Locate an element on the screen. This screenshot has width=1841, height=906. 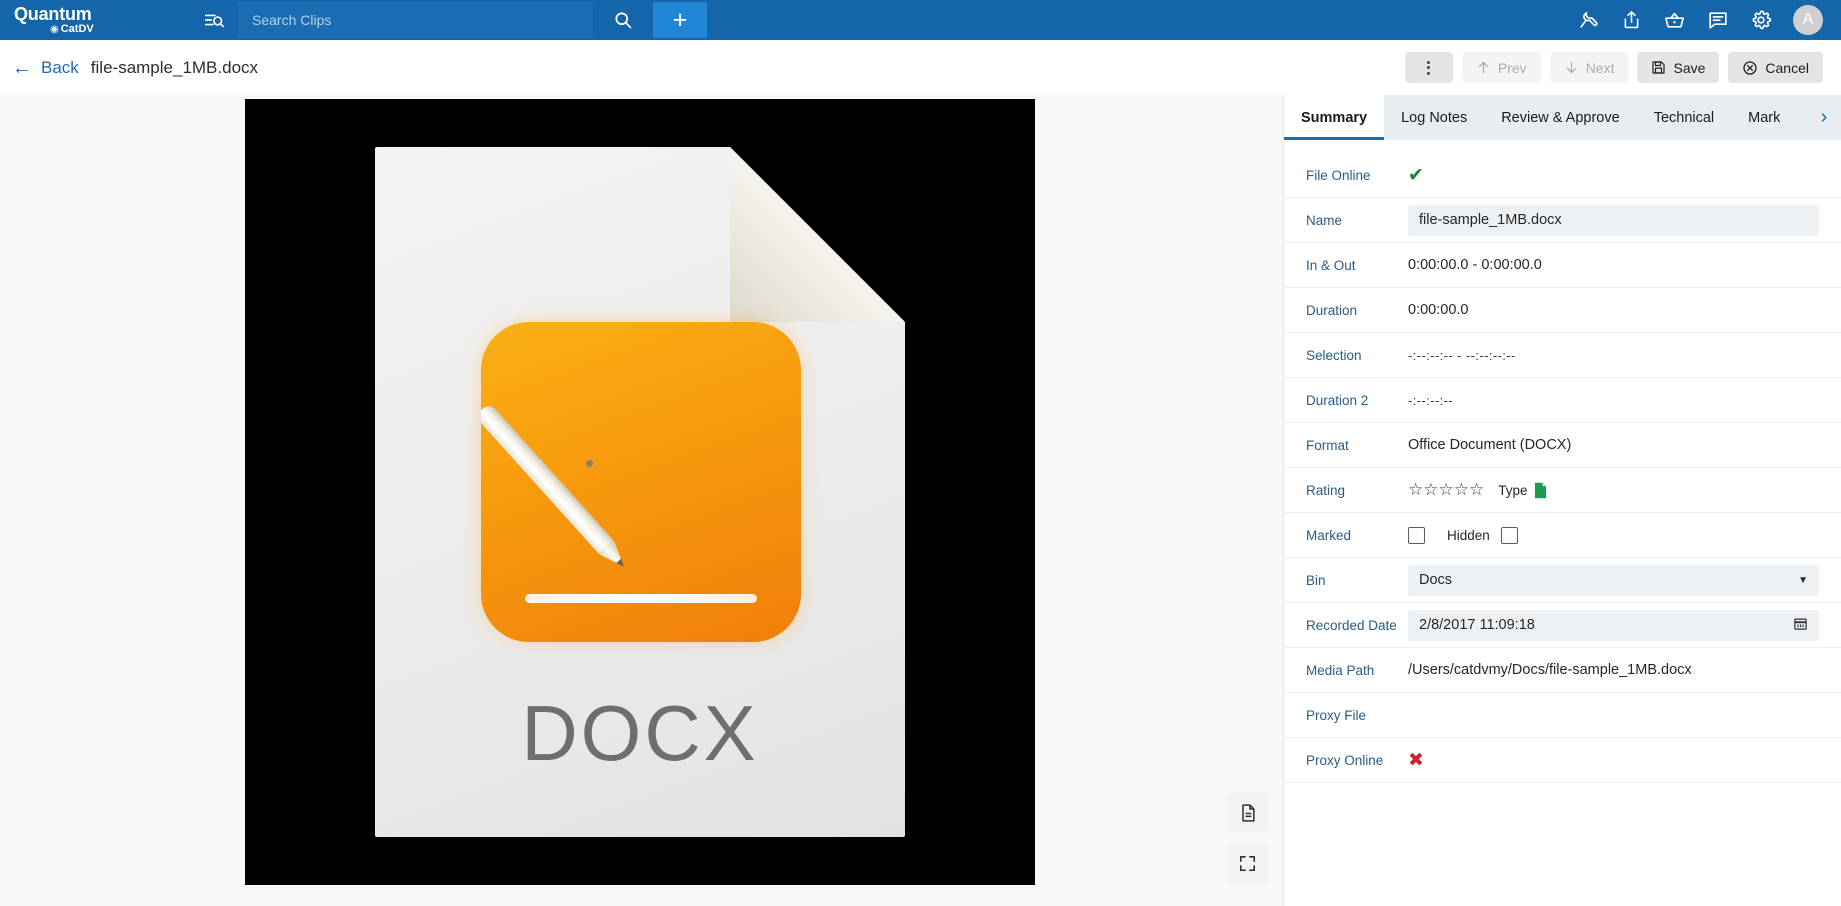
field-rating: Rating ☆☆☆☆☆ Type is located at coordinates (1562, 490).